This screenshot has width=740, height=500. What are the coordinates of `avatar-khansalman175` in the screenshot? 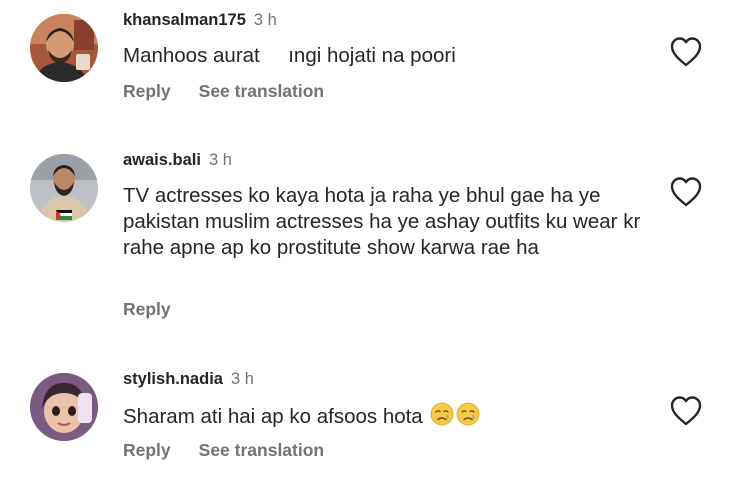 It's located at (64, 48).